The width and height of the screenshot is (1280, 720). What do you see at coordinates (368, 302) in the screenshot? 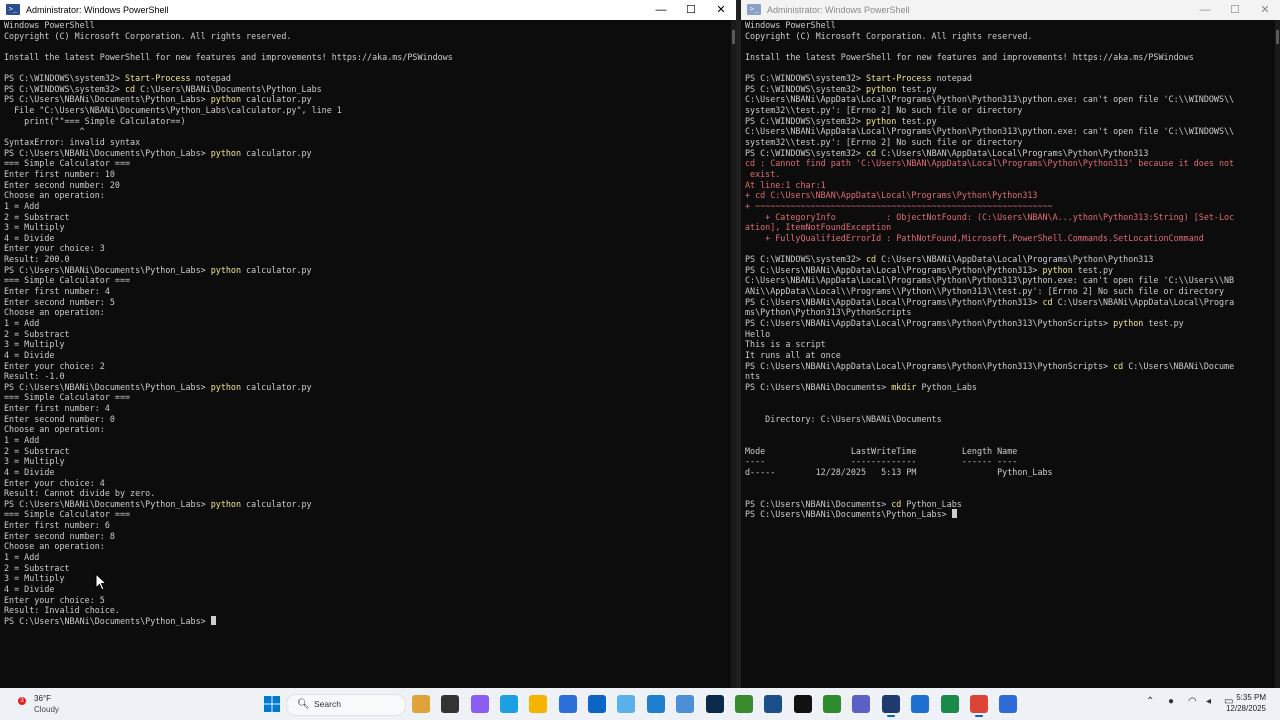
I see `console-line: Enter second number: 5` at bounding box center [368, 302].